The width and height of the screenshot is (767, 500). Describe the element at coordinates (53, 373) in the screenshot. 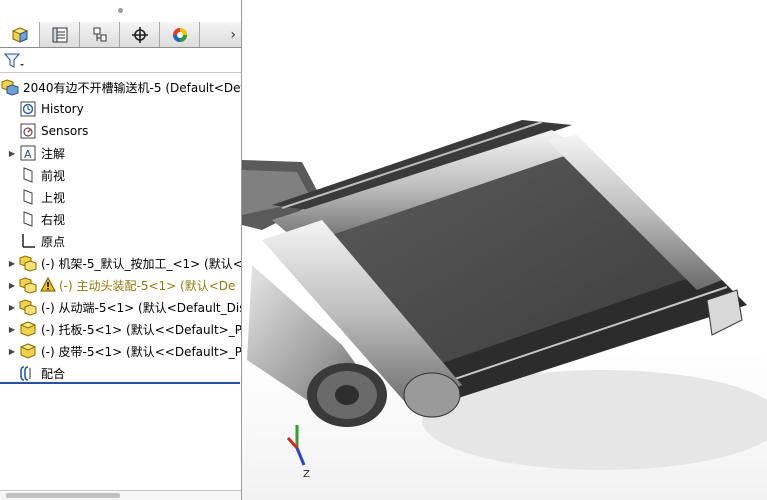

I see `tree-item-label: 配合` at that location.